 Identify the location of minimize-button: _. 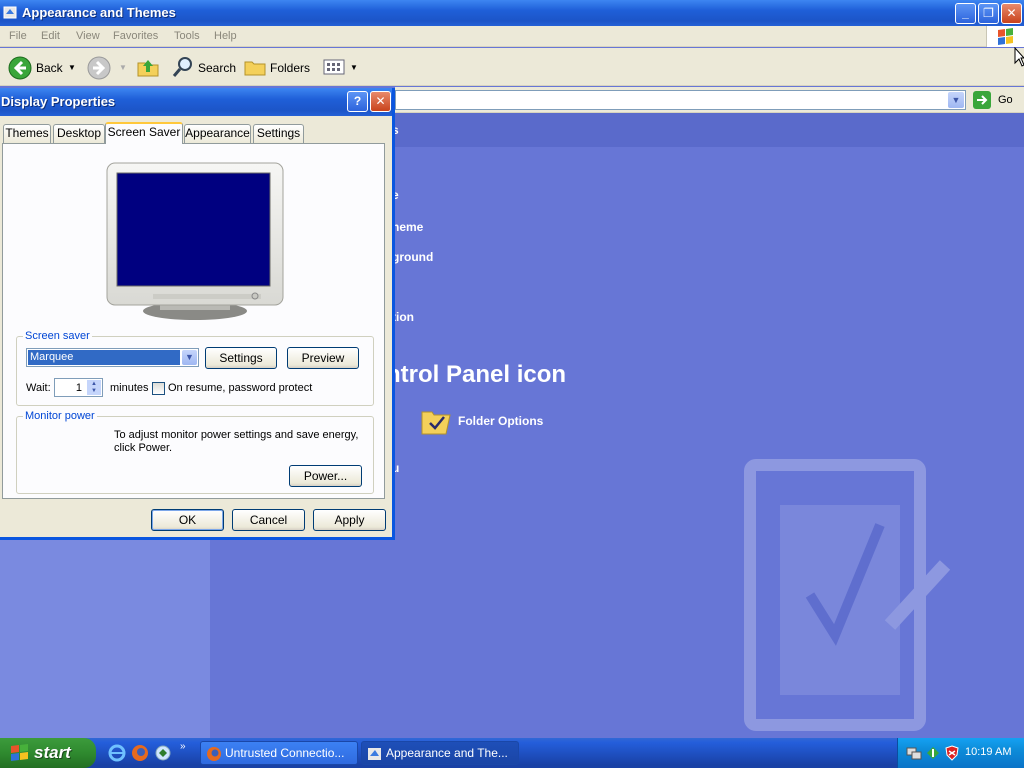
(965, 13).